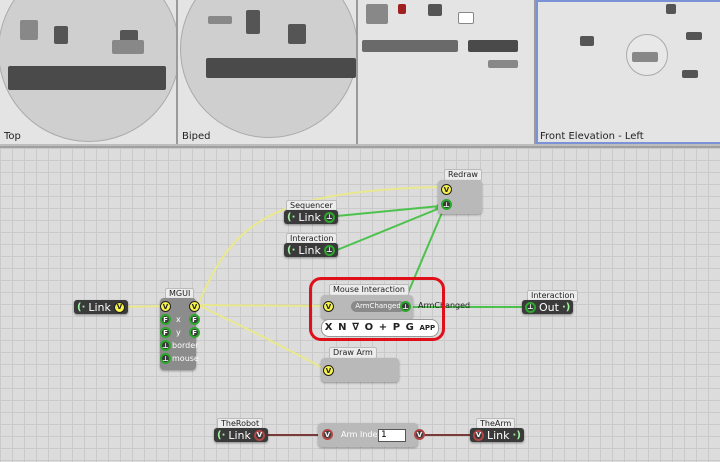 The width and height of the screenshot is (720, 462). What do you see at coordinates (360, 370) in the screenshot?
I see `draw-arm-node: V` at bounding box center [360, 370].